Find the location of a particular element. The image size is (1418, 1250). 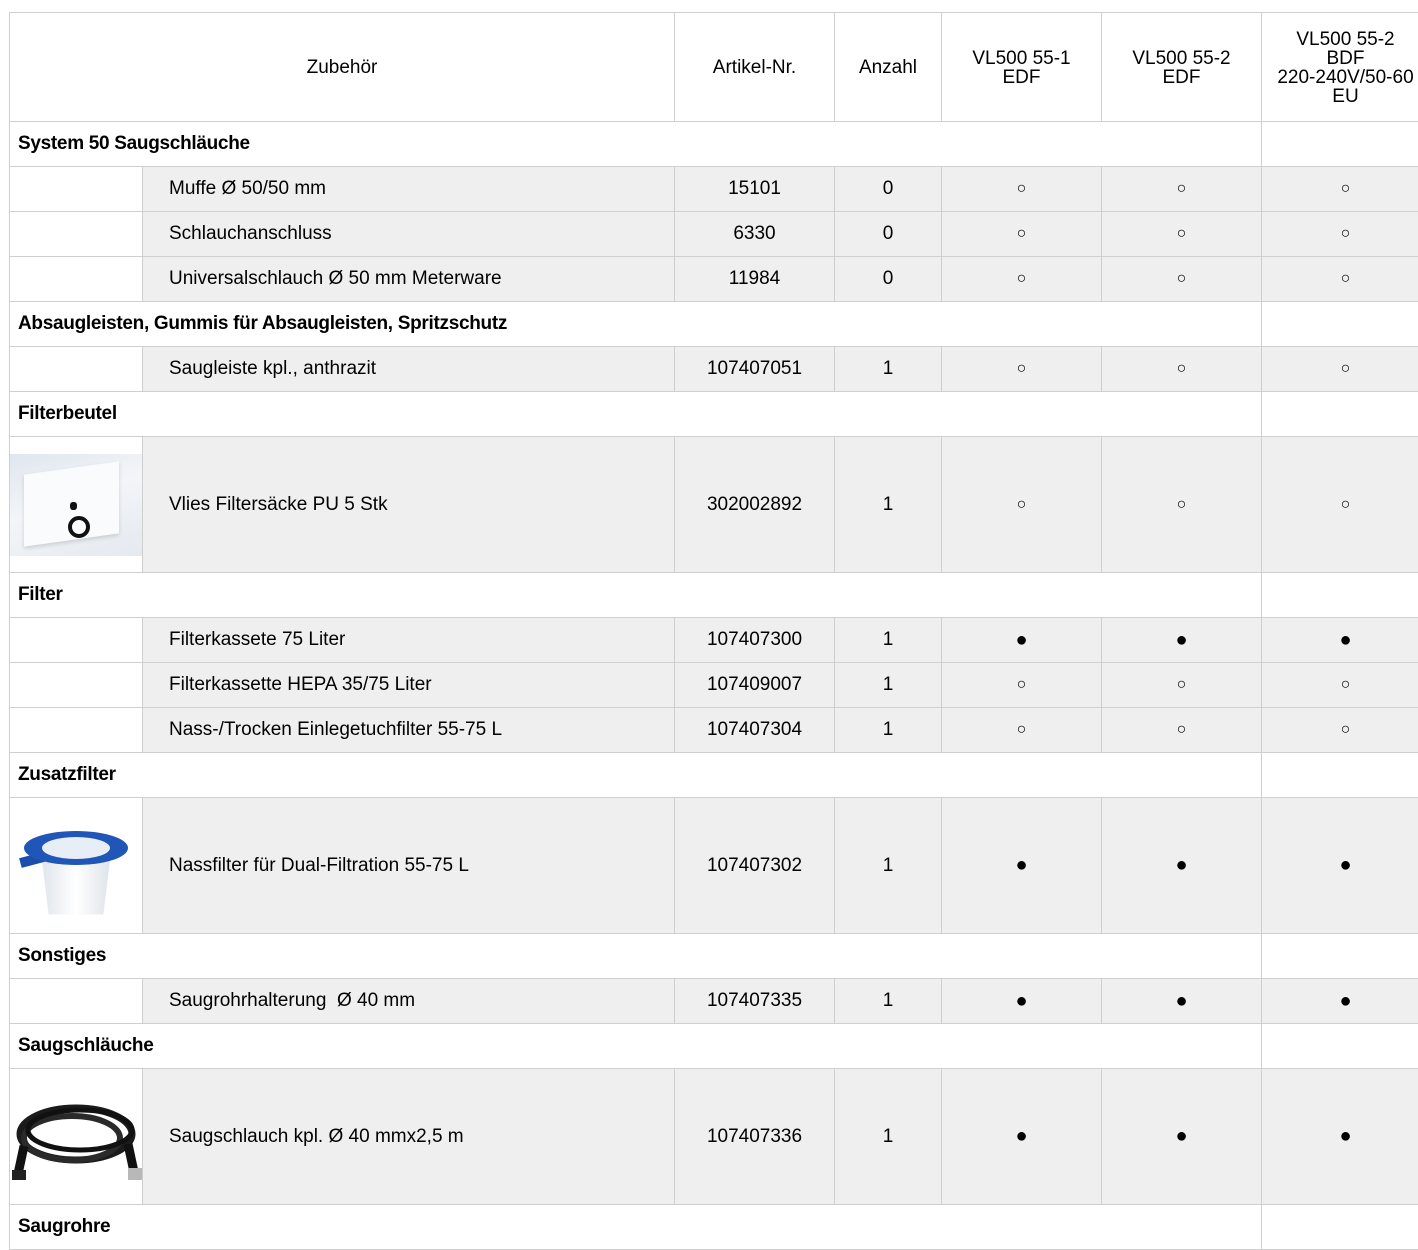

group-row: System 50 Saugschläuche is located at coordinates (714, 144).